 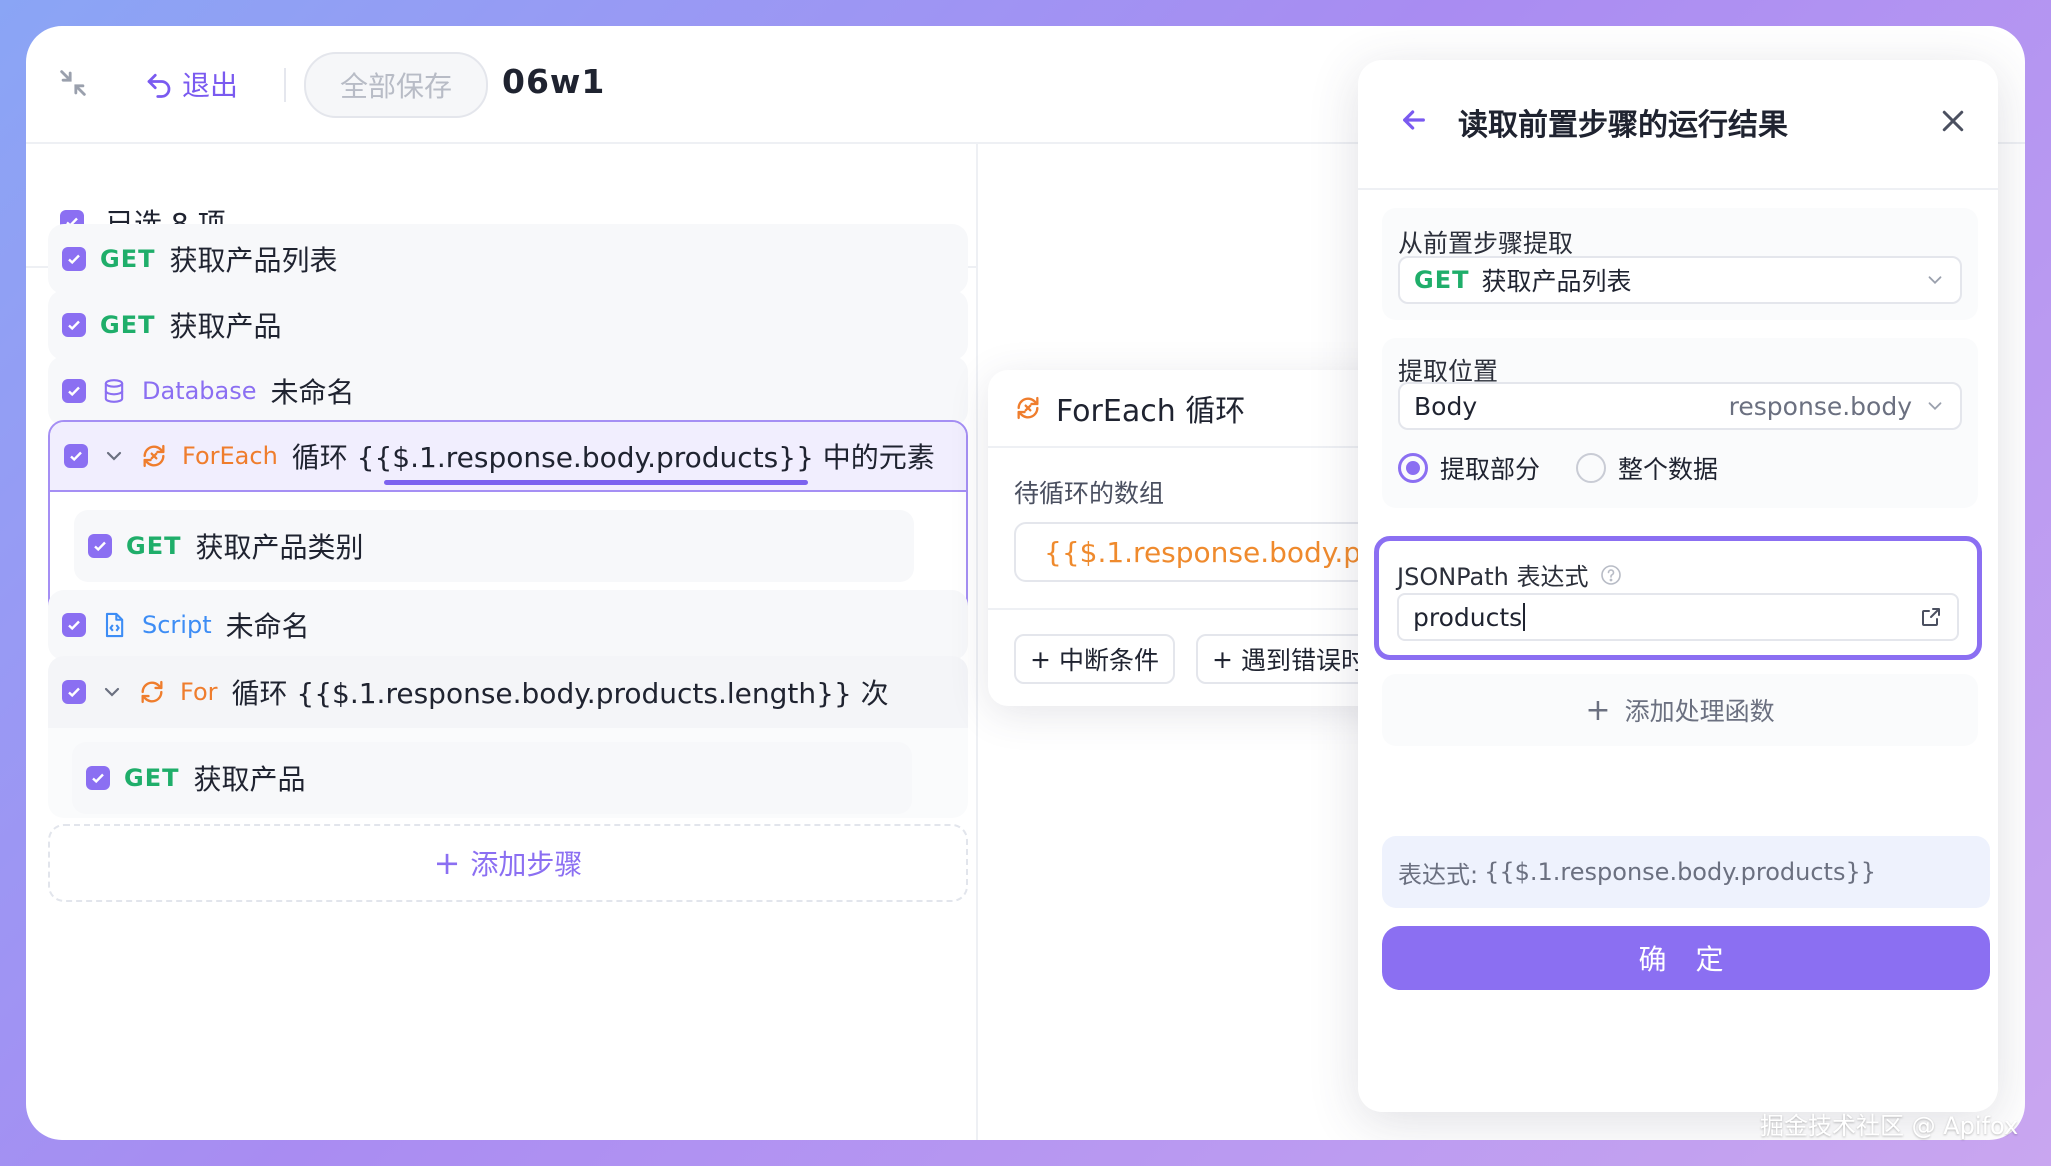 I want to click on add-function-label: 添加处理函数, so click(x=1699, y=711).